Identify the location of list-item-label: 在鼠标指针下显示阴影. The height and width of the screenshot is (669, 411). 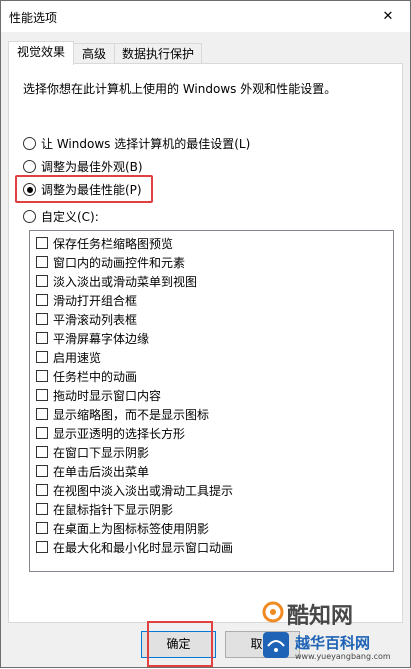
(113, 509).